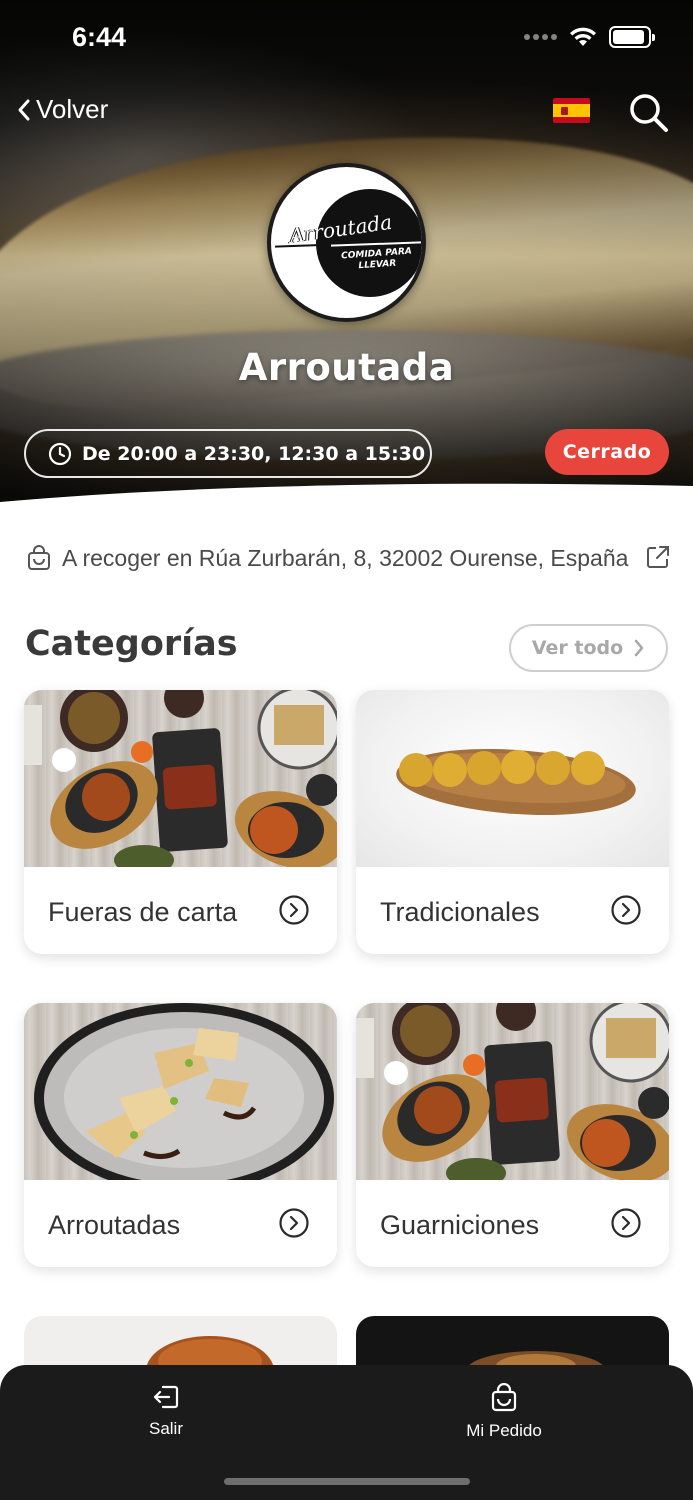 This screenshot has height=1500, width=693. What do you see at coordinates (607, 452) in the screenshot?
I see `status-badge: Cerrado` at bounding box center [607, 452].